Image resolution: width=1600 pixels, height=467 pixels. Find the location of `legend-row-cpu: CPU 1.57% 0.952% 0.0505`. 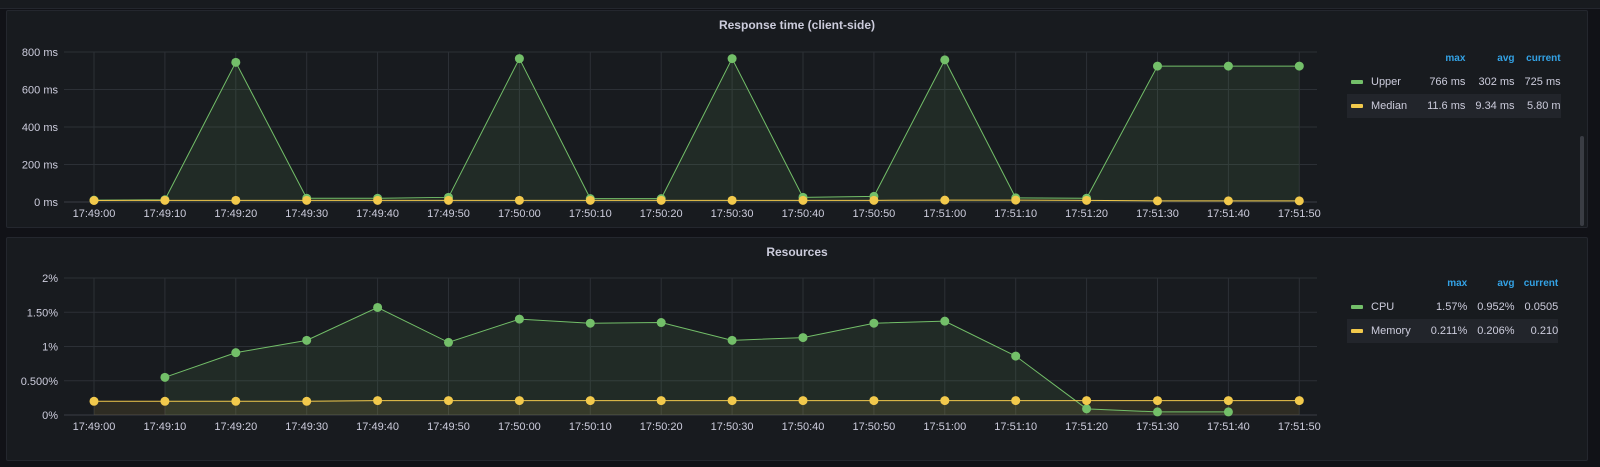

legend-row-cpu: CPU 1.57% 0.952% 0.0505 is located at coordinates (1452, 307).